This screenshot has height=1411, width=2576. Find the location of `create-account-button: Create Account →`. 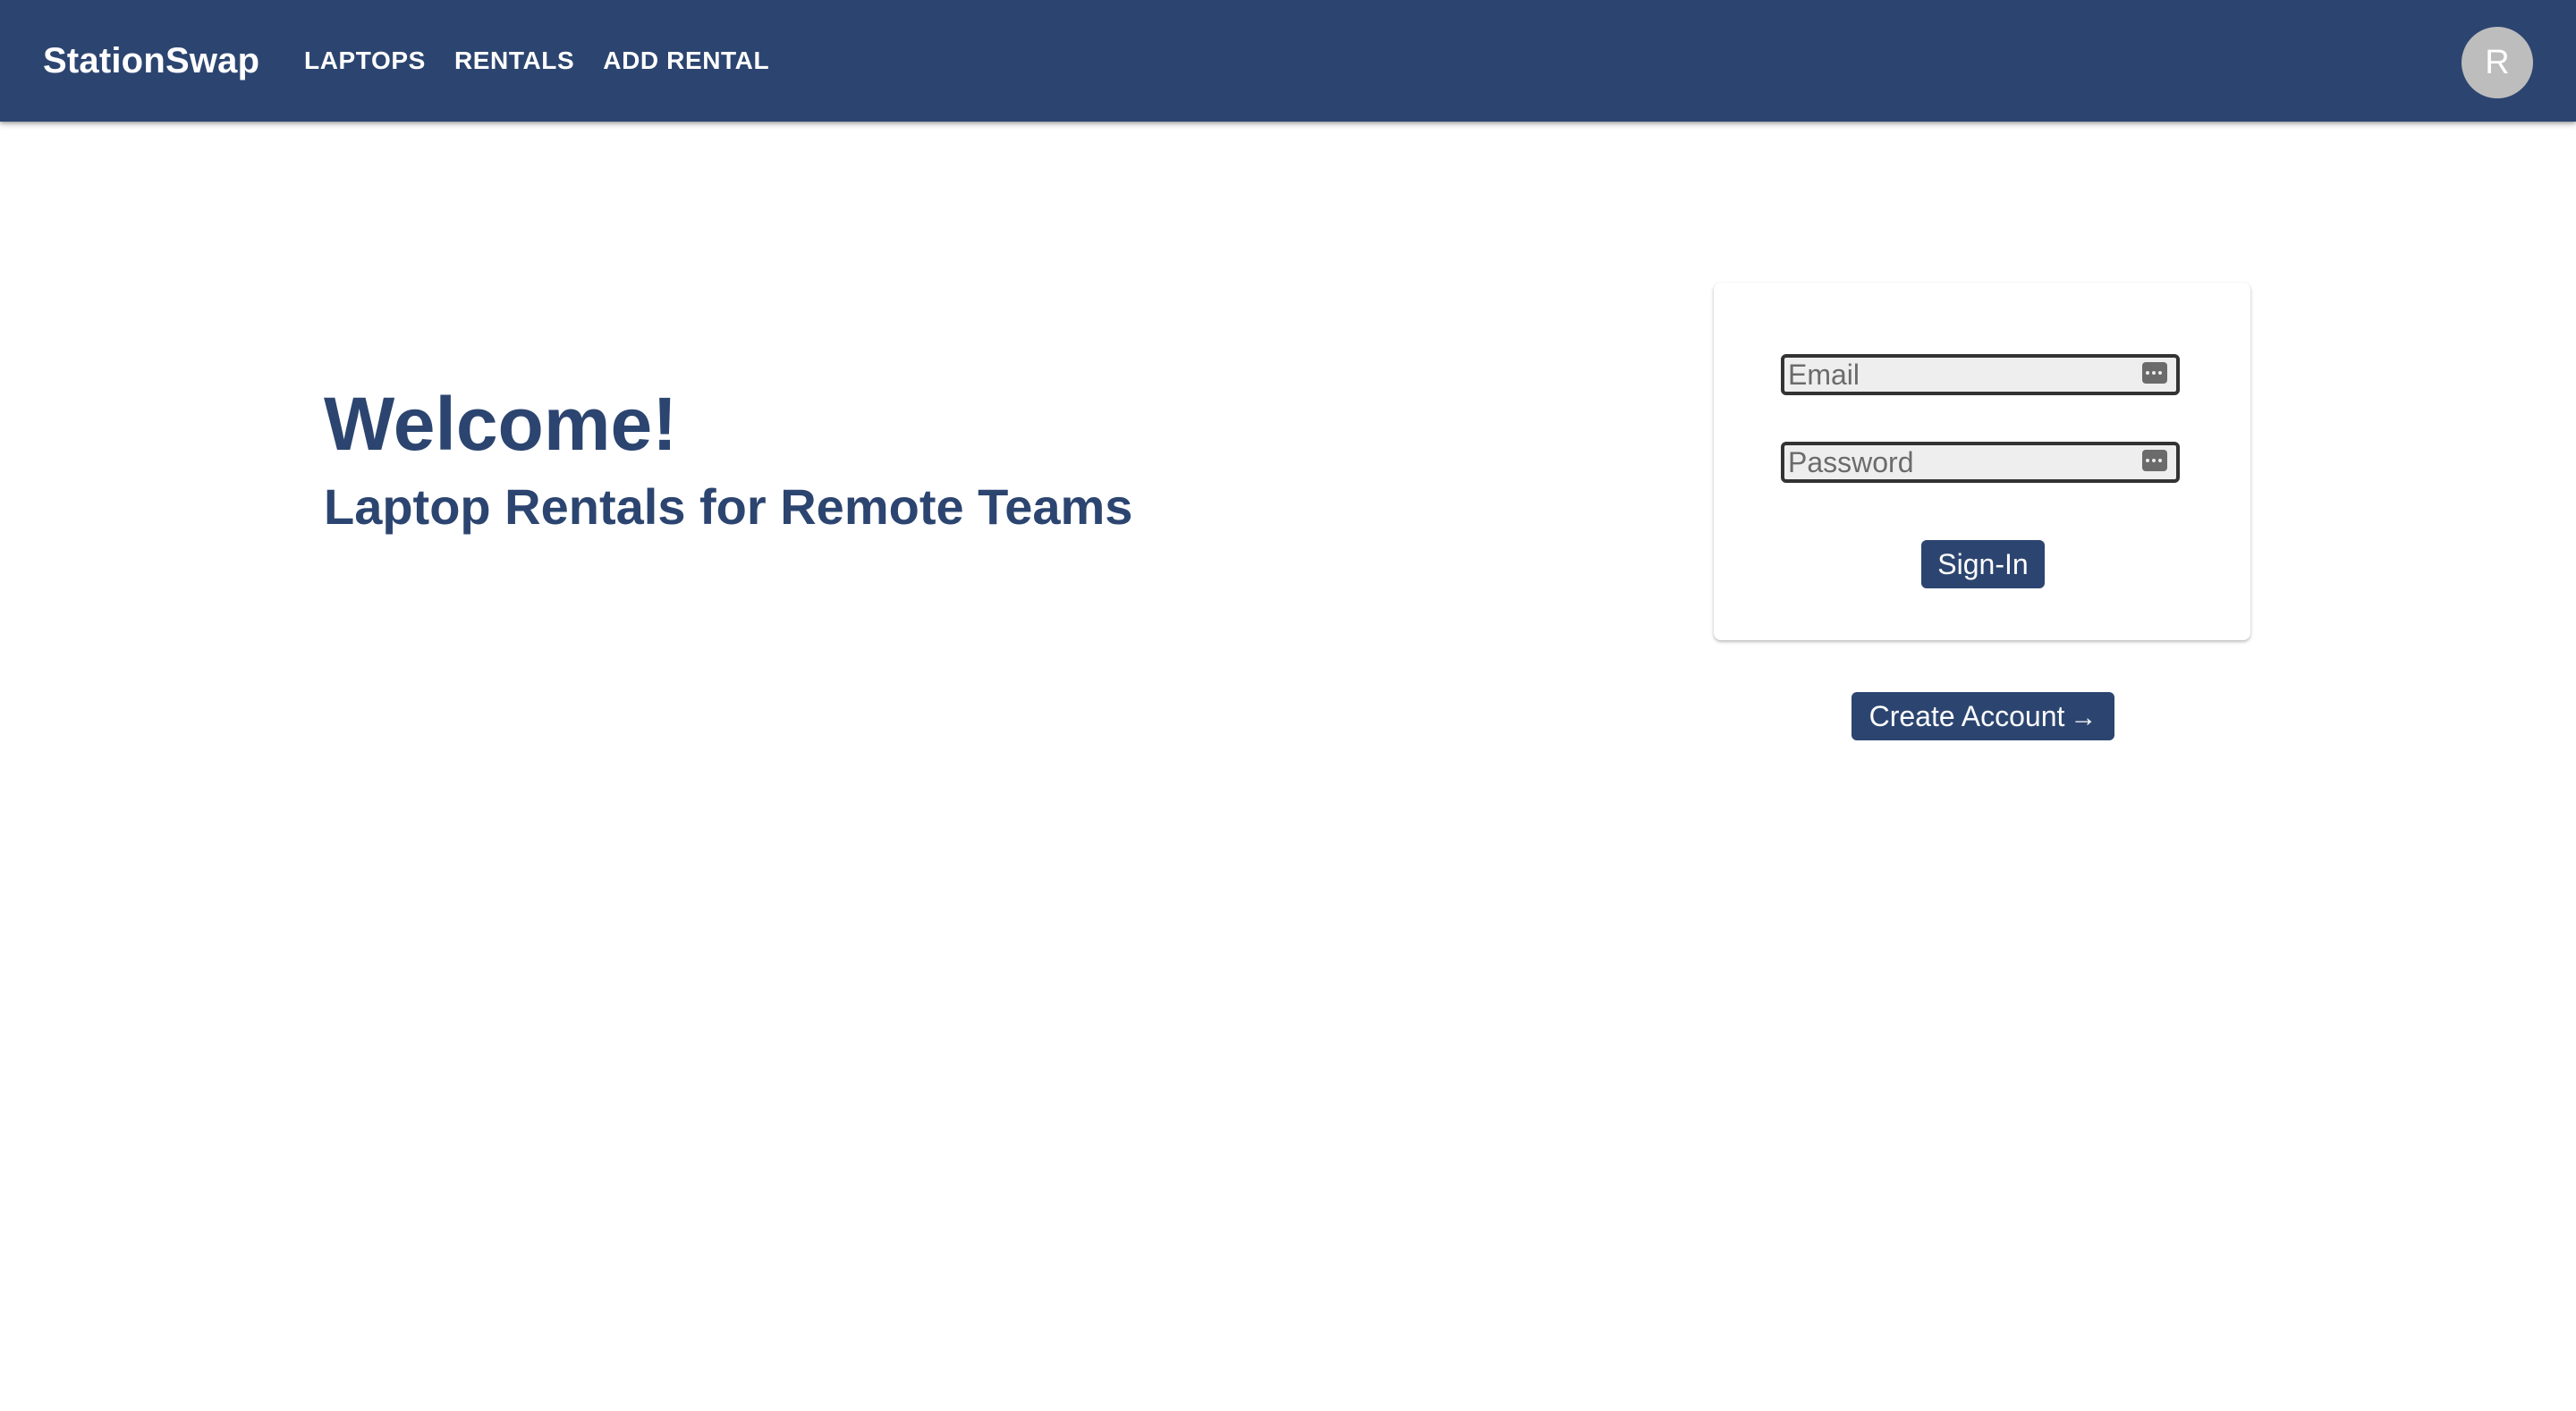

create-account-button: Create Account → is located at coordinates (1983, 716).